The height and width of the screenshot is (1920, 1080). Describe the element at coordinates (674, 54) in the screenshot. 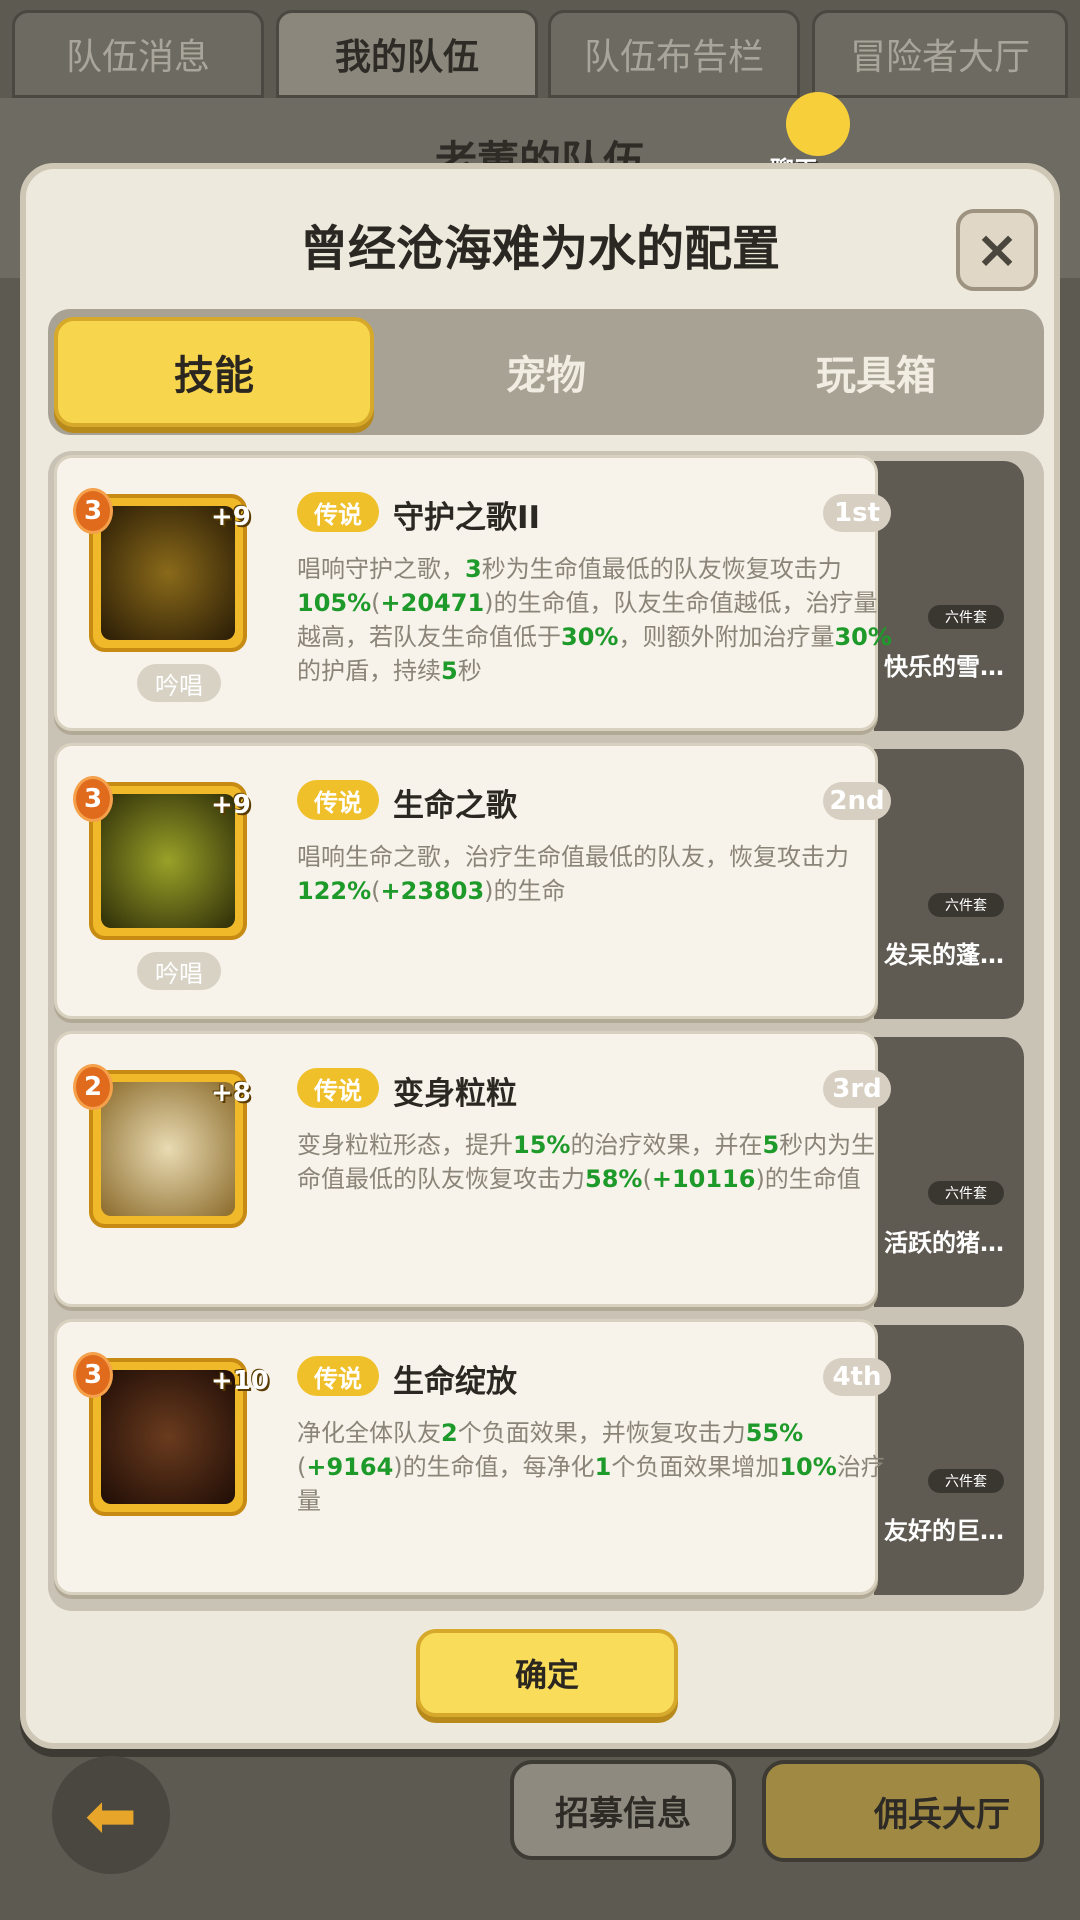

I see `tab-team-board: 队伍布告栏` at that location.